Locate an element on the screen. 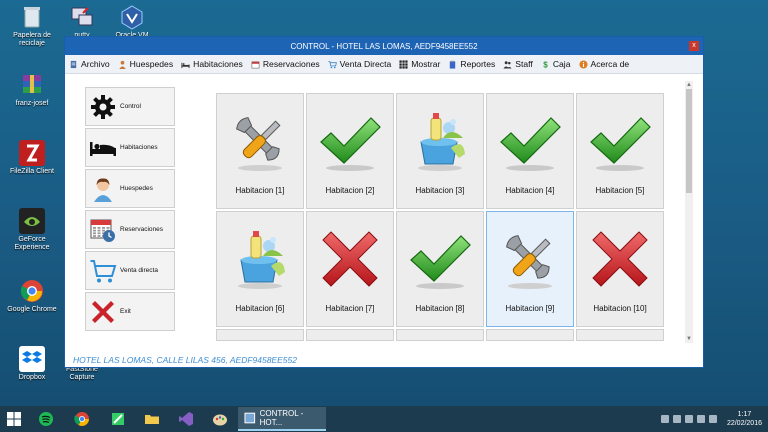 The height and width of the screenshot is (432, 768). room-tile: Habitacion [10] is located at coordinates (620, 269).